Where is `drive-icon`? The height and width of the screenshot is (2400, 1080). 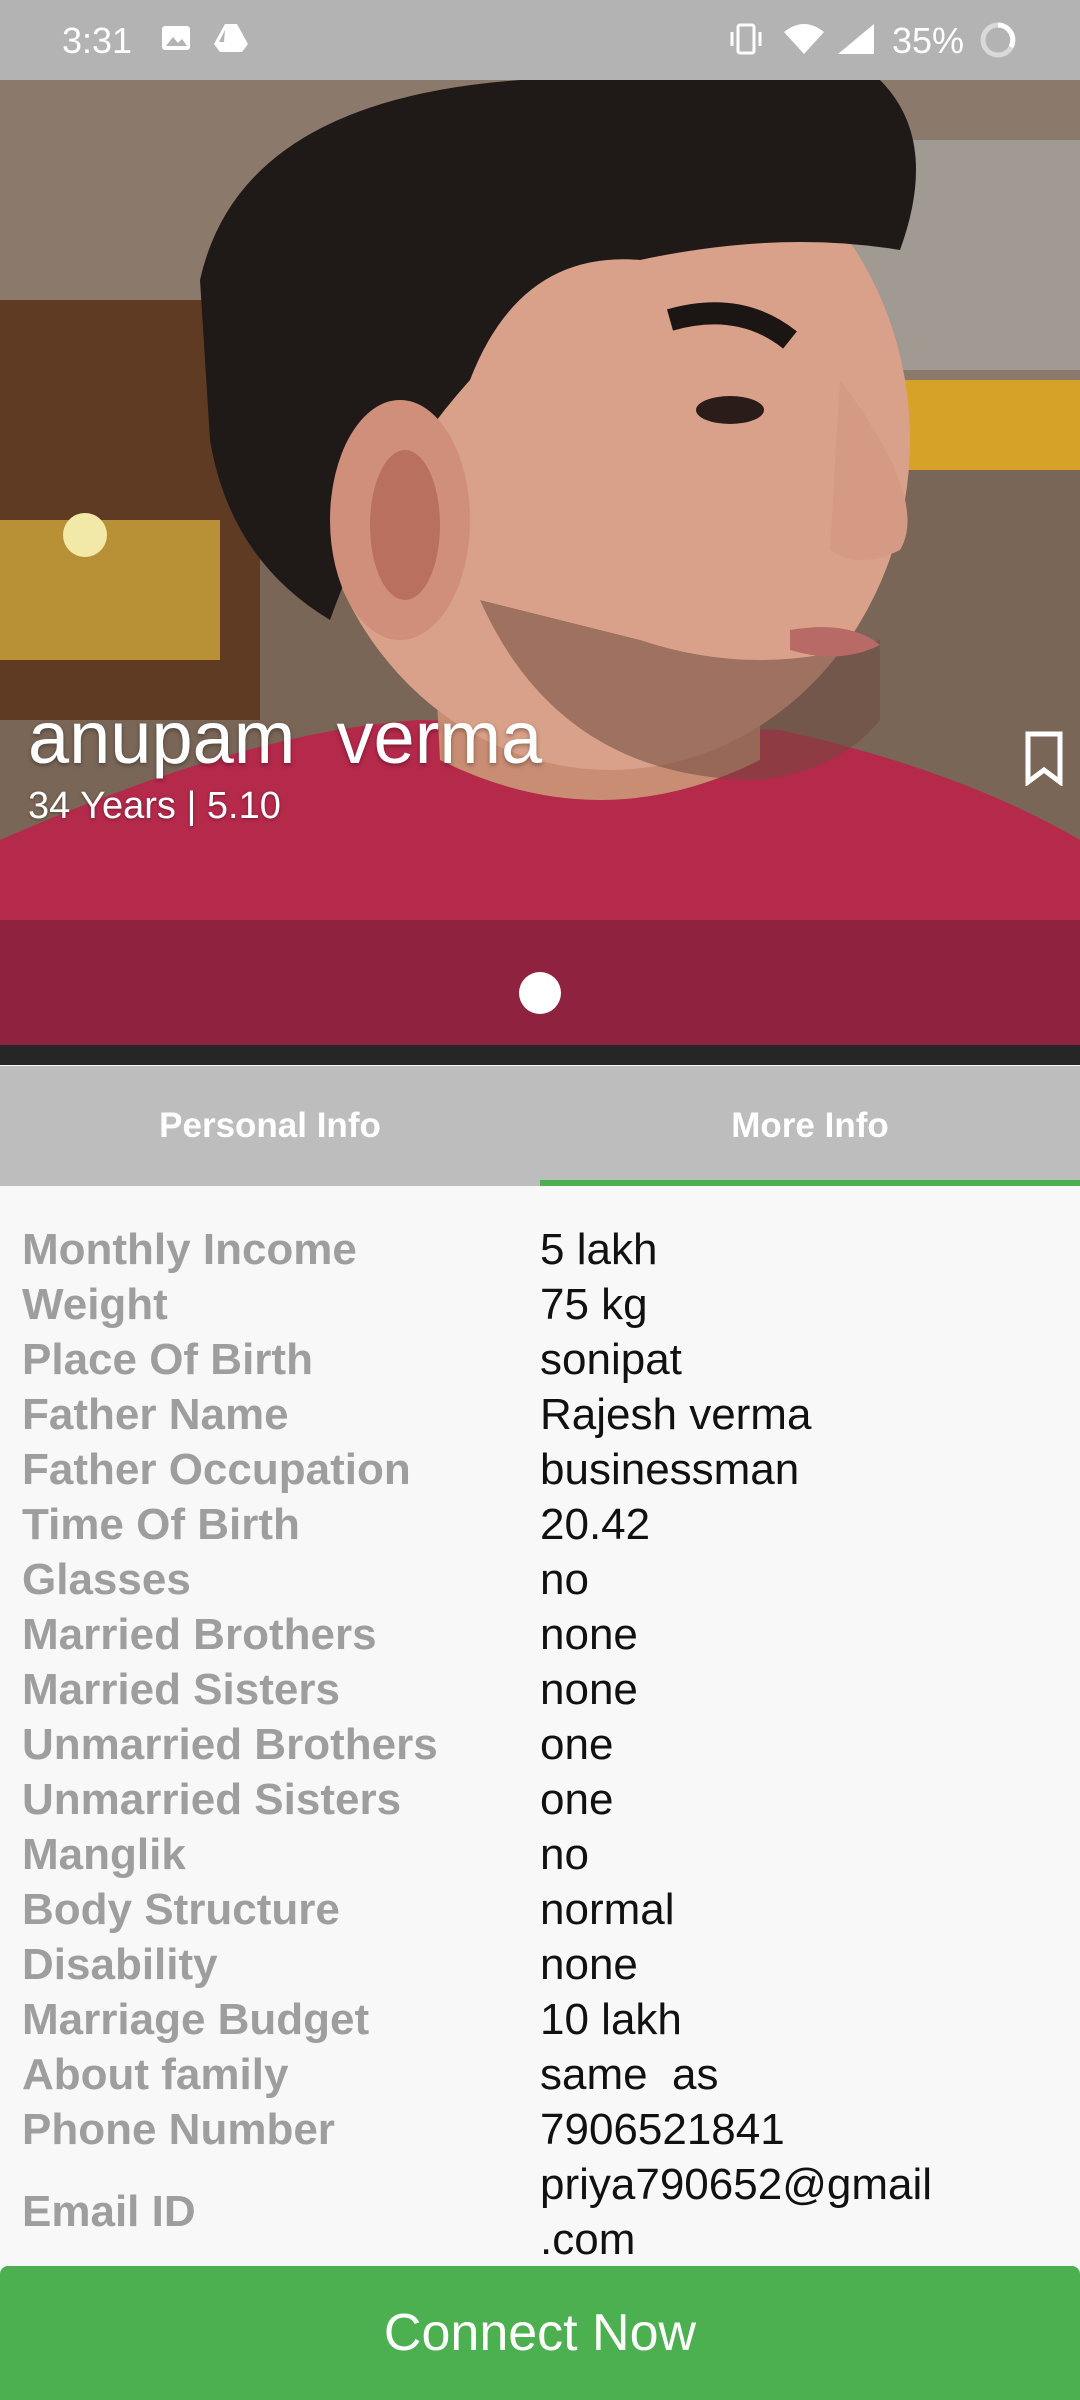
drive-icon is located at coordinates (231, 40).